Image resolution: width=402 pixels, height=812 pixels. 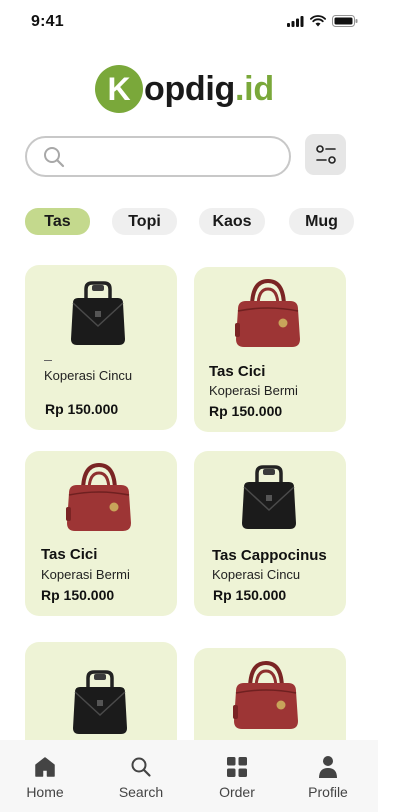 What do you see at coordinates (237, 792) in the screenshot?
I see `nav-label: Order` at bounding box center [237, 792].